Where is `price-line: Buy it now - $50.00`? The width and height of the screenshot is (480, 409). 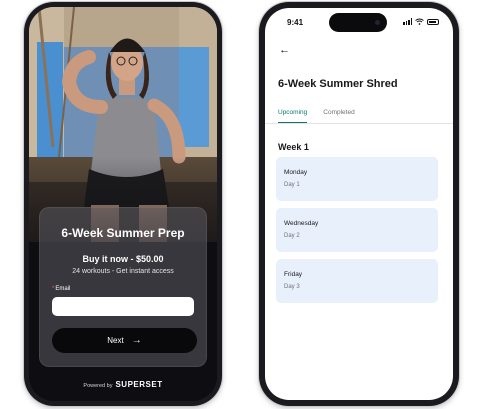
price-line: Buy it now - $50.00 is located at coordinates (123, 259).